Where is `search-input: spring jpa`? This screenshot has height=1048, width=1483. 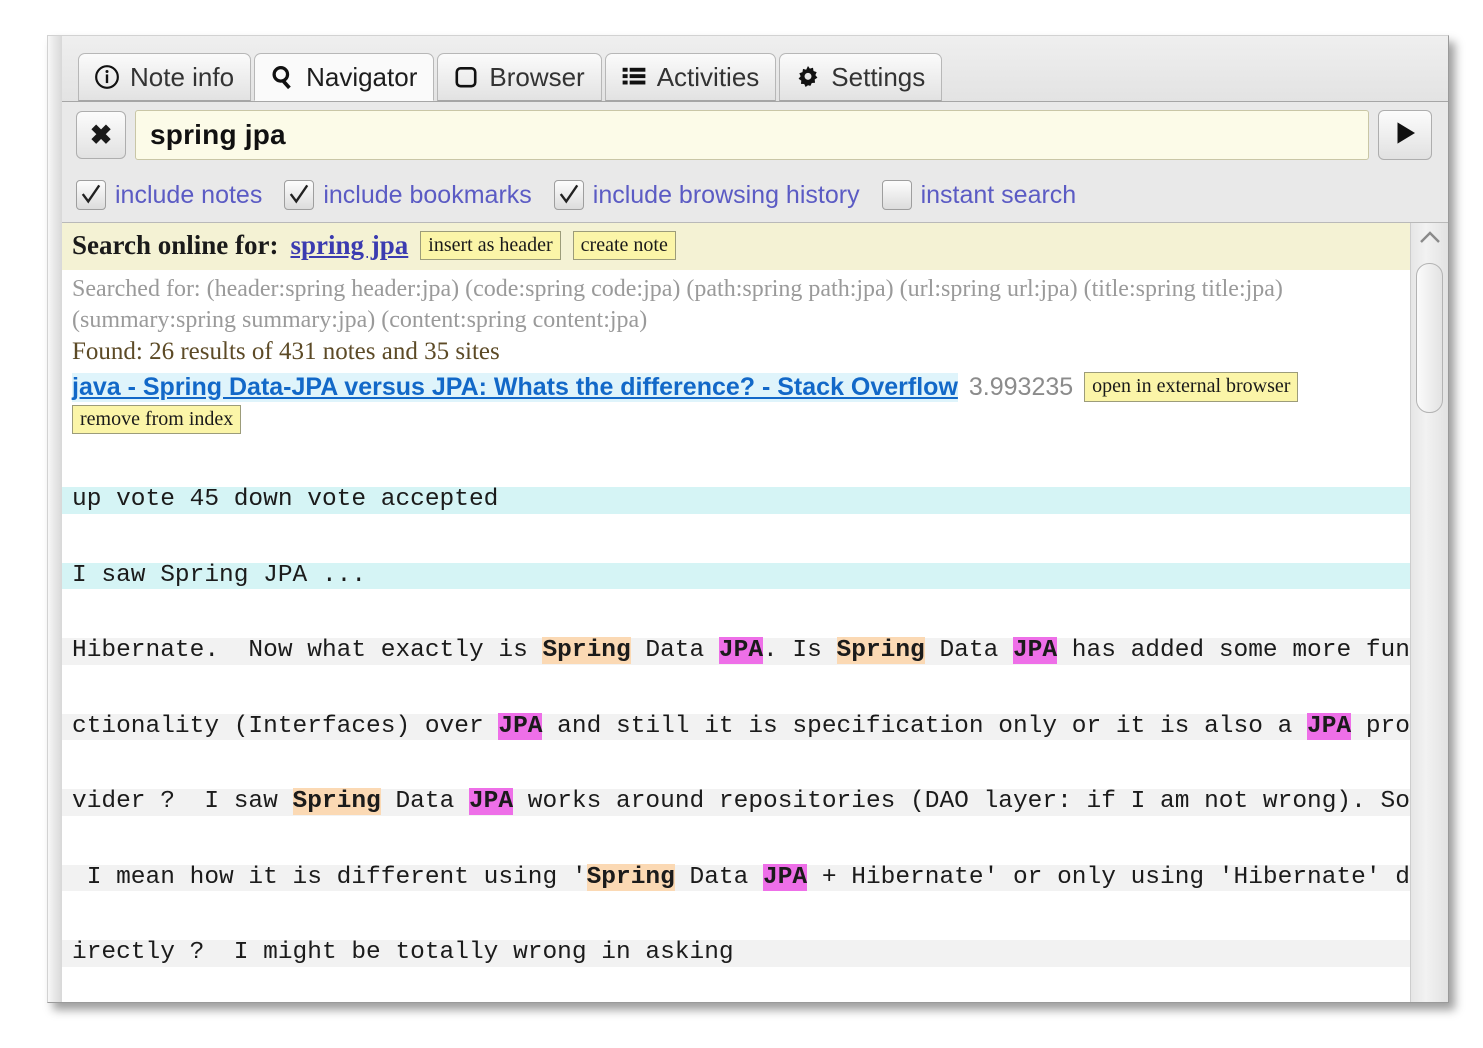
search-input: spring jpa is located at coordinates (752, 135).